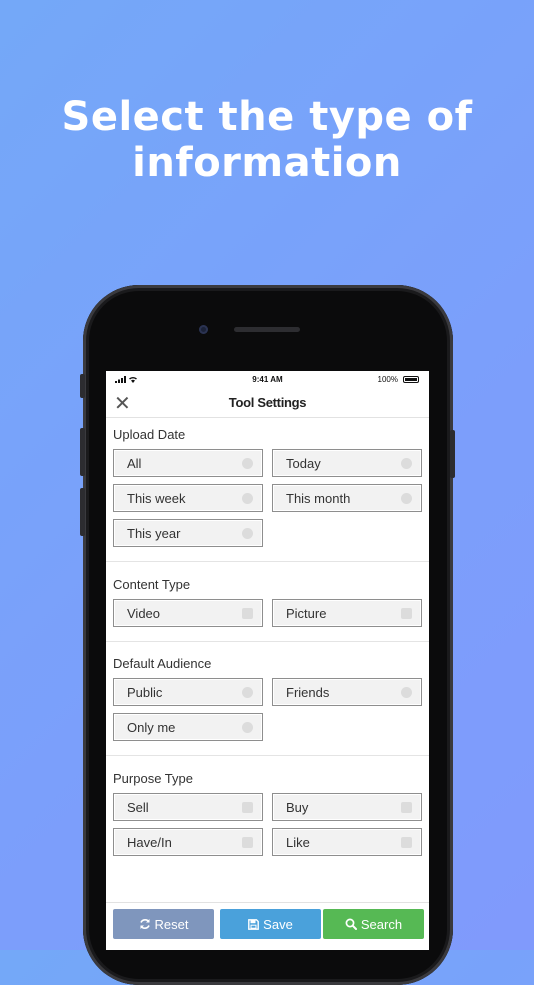 The width and height of the screenshot is (534, 985). Describe the element at coordinates (411, 379) in the screenshot. I see `battery-icon` at that location.